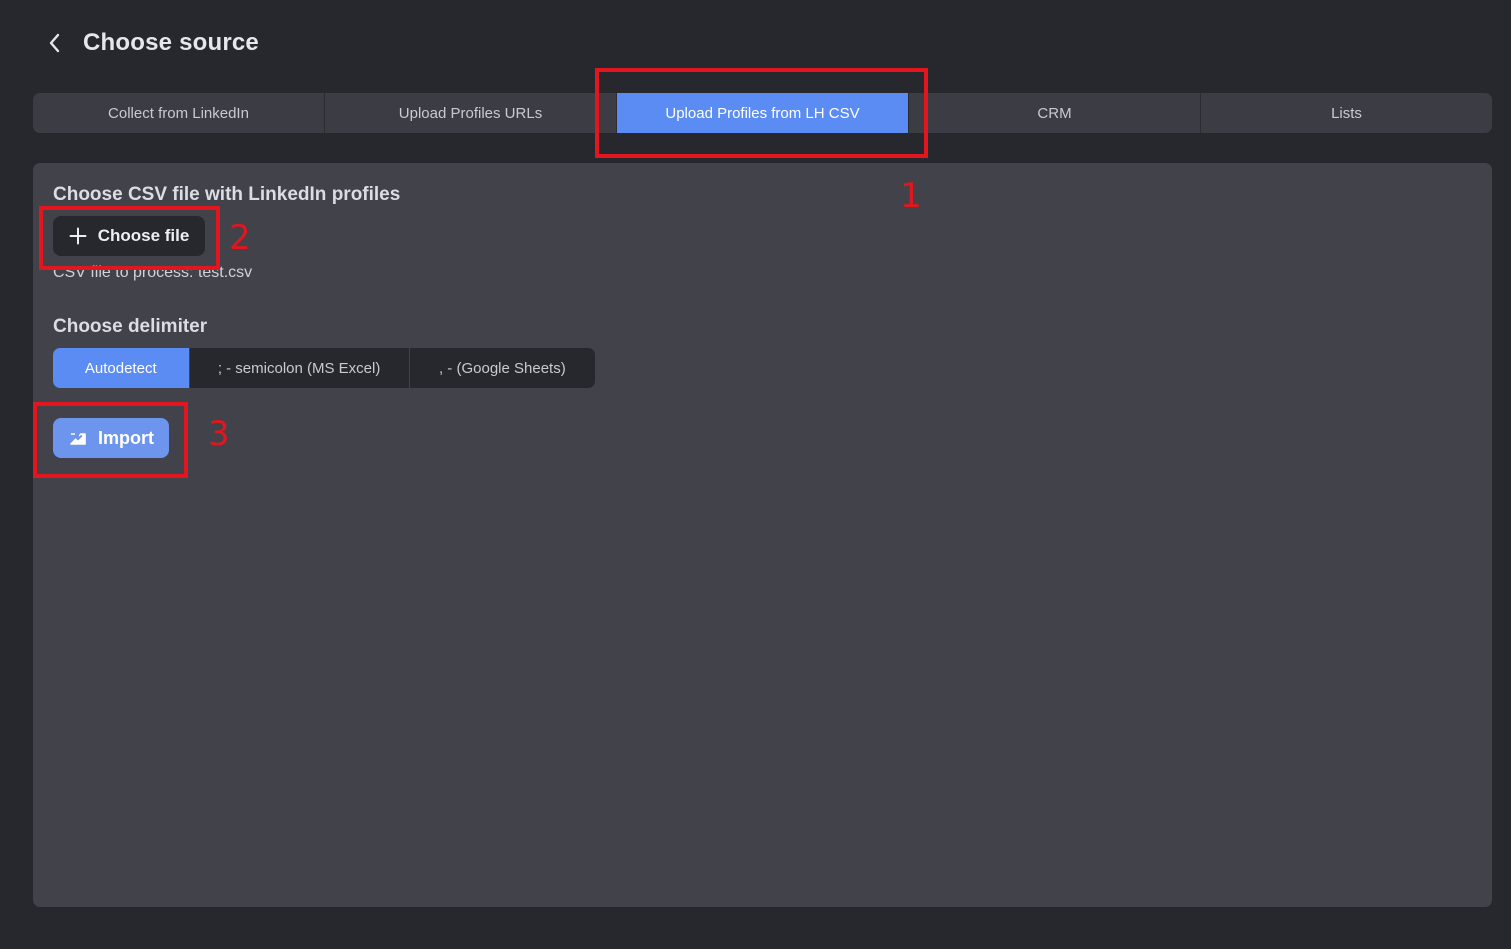 This screenshot has width=1511, height=949. I want to click on tab-upload-profiles-from-lh-csv: Upload Profiles from LH CSV, so click(763, 113).